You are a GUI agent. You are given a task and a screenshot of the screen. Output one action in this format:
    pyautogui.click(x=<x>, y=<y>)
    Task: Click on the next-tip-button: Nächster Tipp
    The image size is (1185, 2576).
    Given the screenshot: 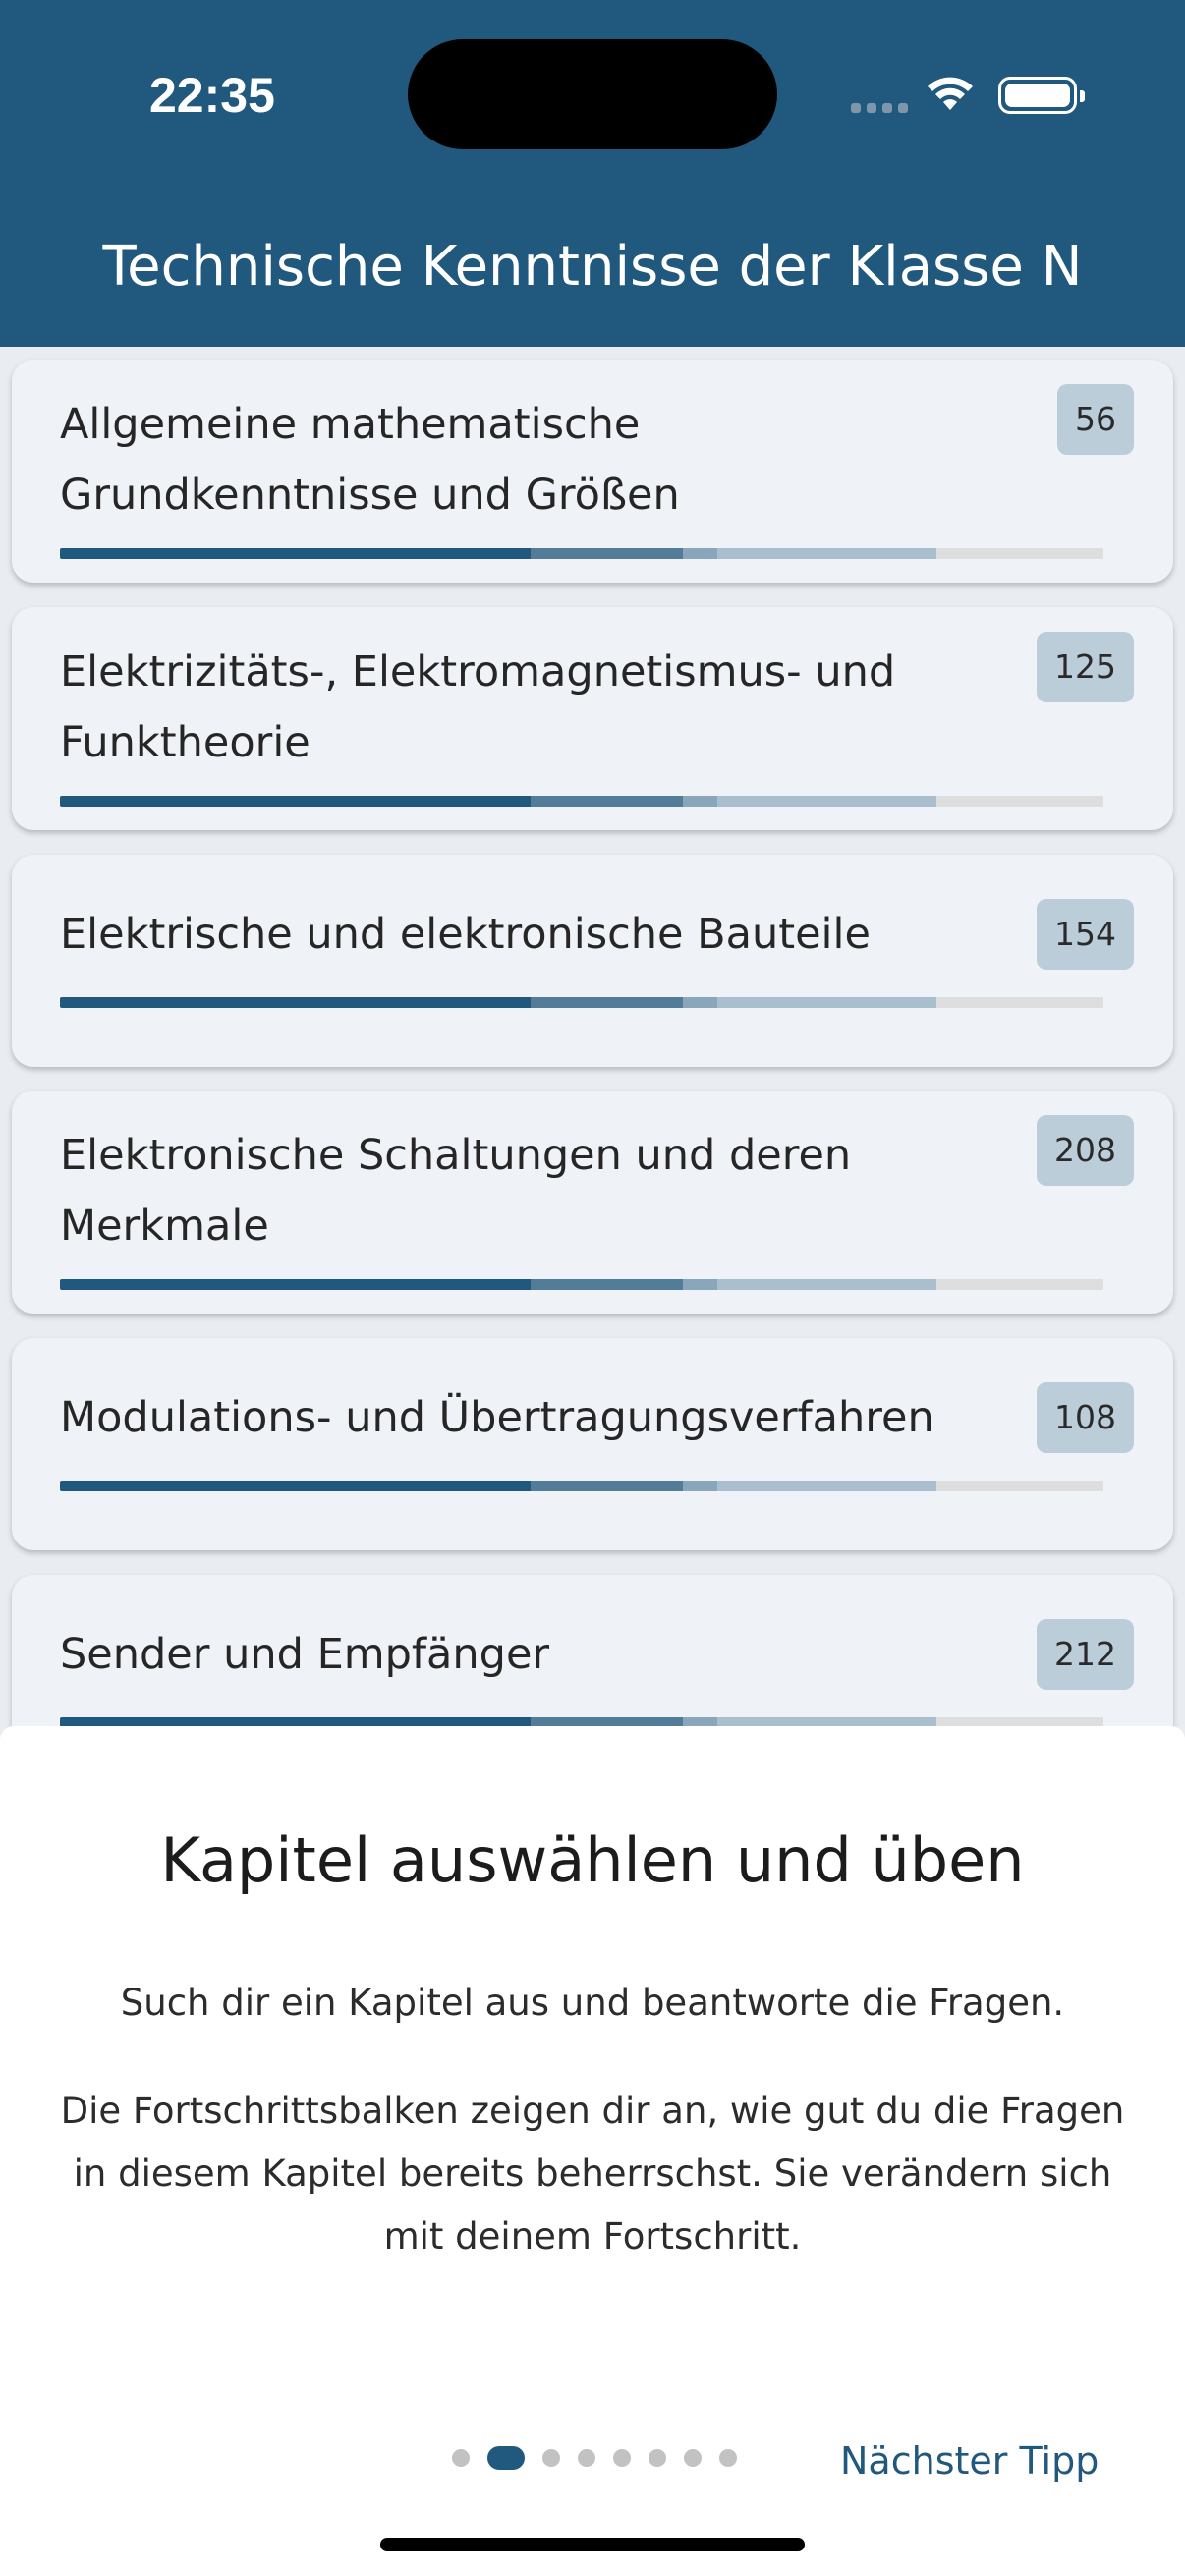 What is the action you would take?
    pyautogui.click(x=970, y=2461)
    